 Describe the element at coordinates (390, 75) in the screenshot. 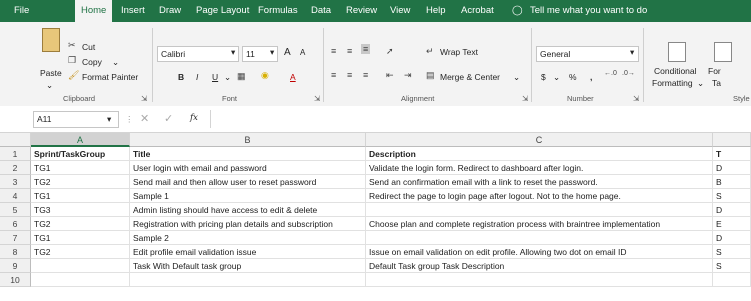

I see `decrease-indent-icon: ⇤` at that location.